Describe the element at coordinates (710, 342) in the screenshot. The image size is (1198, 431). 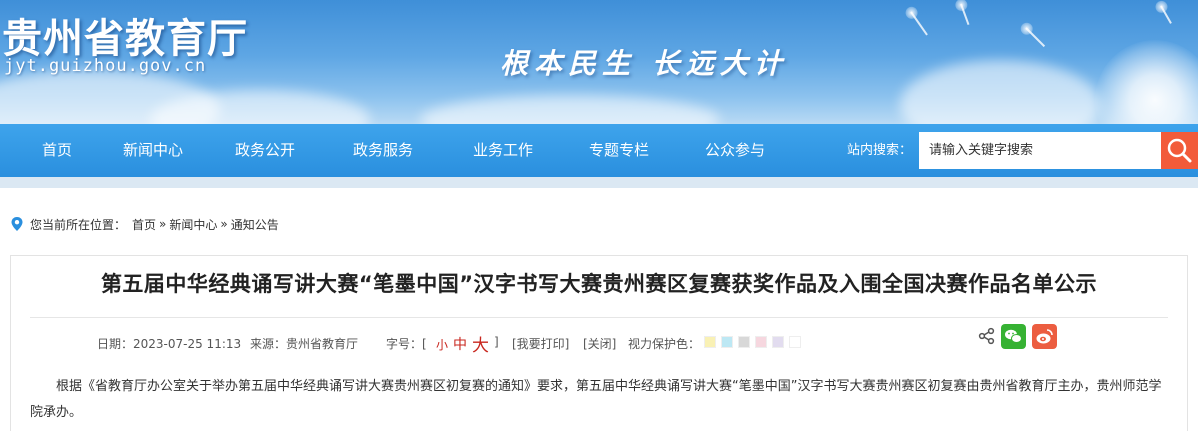
I see `eye-care-swatch-yellow` at that location.